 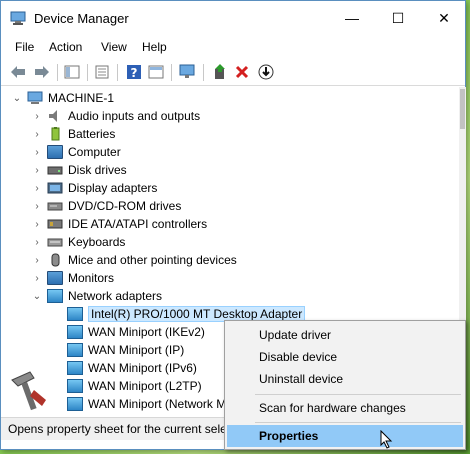 I want to click on speaker-icon, so click(x=55, y=116).